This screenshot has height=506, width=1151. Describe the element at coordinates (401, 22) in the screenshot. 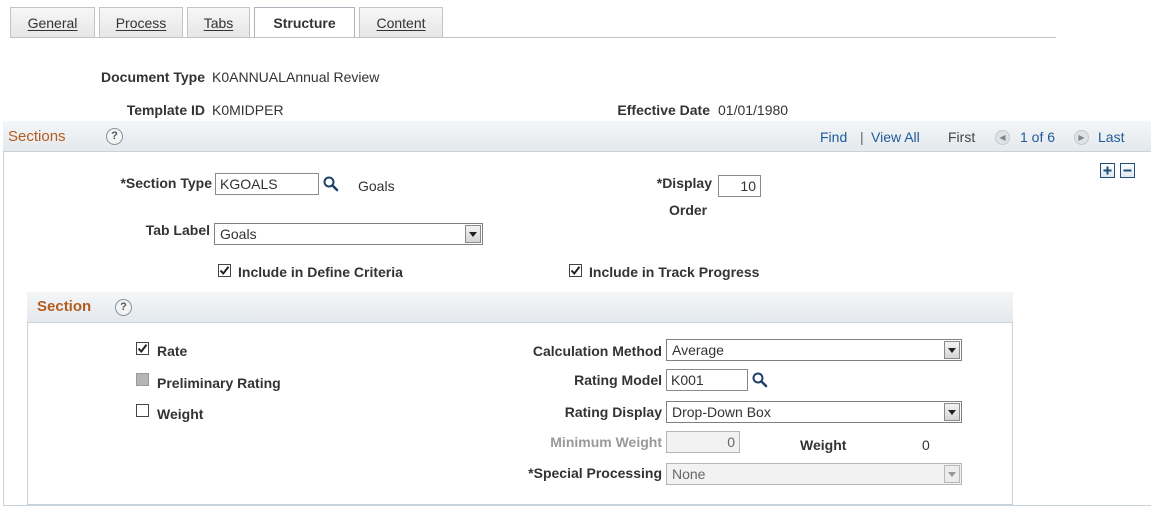

I see `tab-content: Content` at that location.